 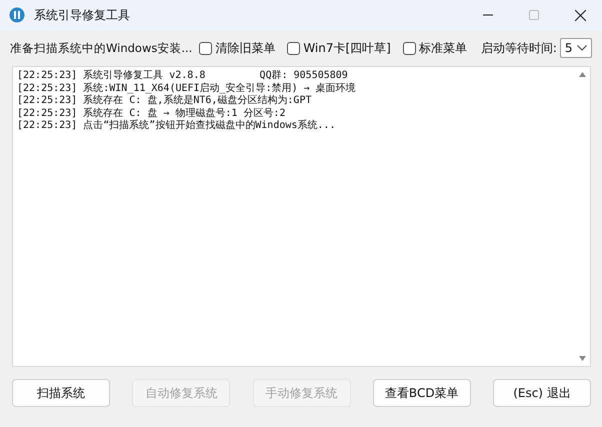 What do you see at coordinates (17, 15) in the screenshot?
I see `app-icon` at bounding box center [17, 15].